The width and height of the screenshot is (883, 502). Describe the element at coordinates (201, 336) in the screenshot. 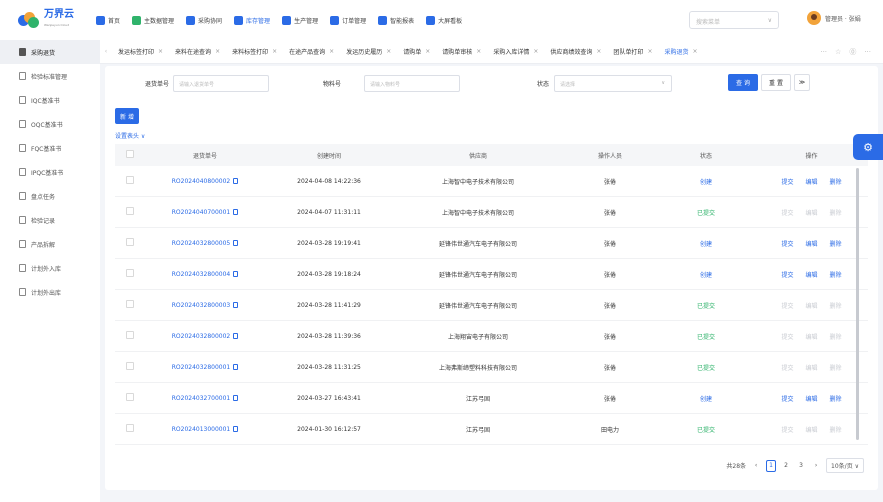

I see `return-no-link: RO2024032800002` at that location.